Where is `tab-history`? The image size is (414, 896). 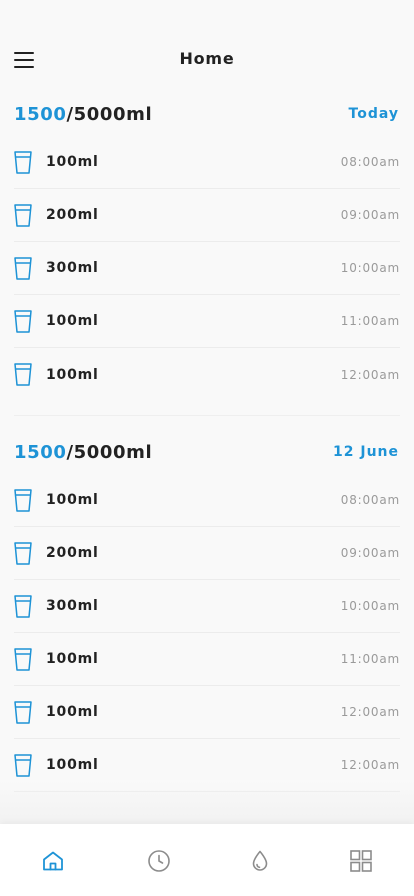
tab-history is located at coordinates (159, 861).